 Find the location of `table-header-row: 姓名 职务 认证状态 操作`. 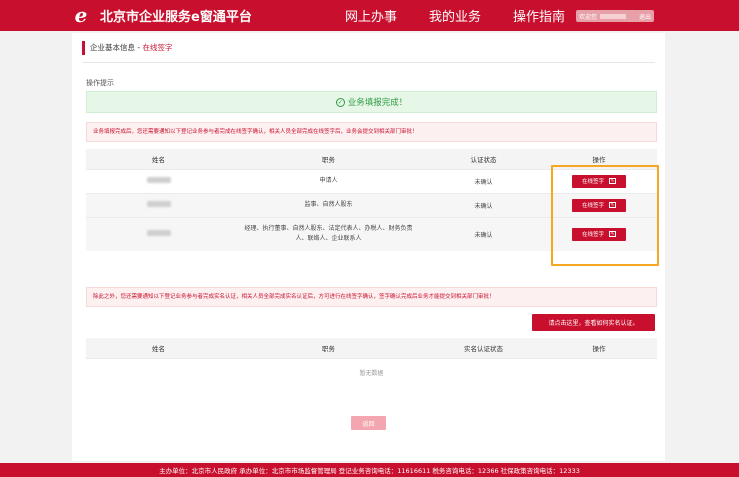

table-header-row: 姓名 职务 认证状态 操作 is located at coordinates (371, 159).